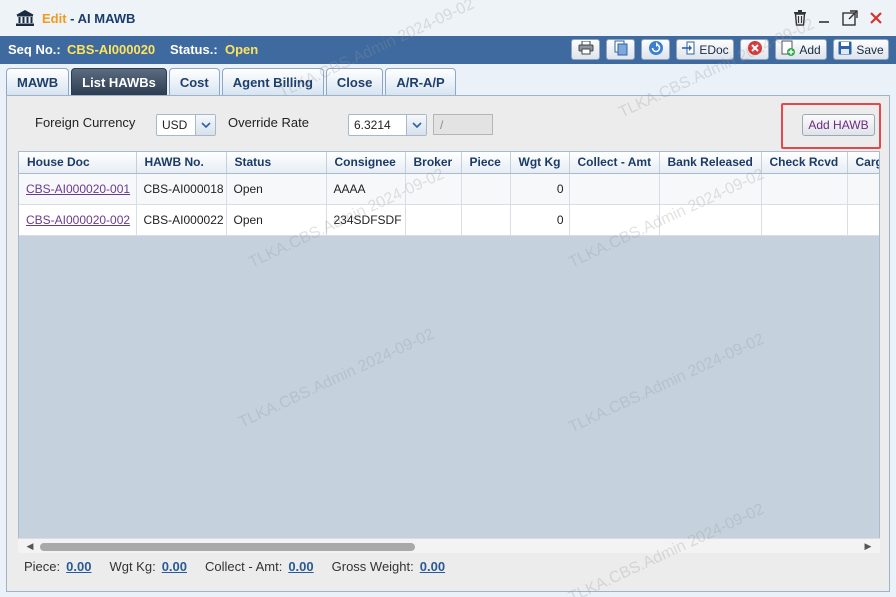 The image size is (896, 597). I want to click on title-bar: Edit - AI MAWB, so click(448, 18).